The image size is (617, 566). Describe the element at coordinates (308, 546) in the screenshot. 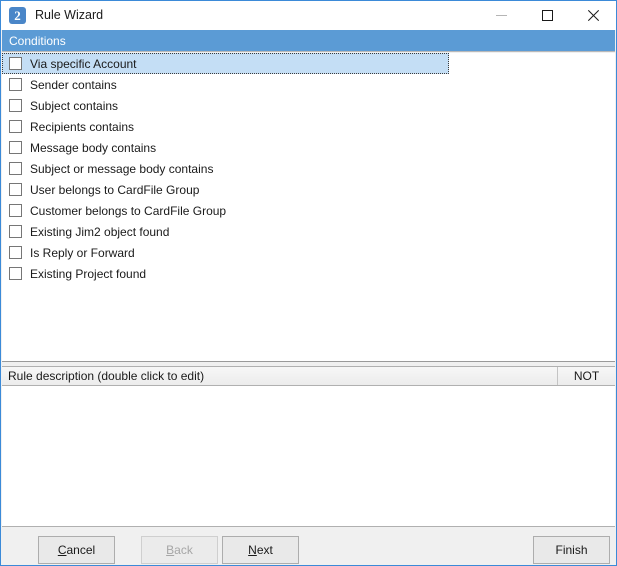

I see `dialog-button-bar: Cancel Back Next Finish` at that location.